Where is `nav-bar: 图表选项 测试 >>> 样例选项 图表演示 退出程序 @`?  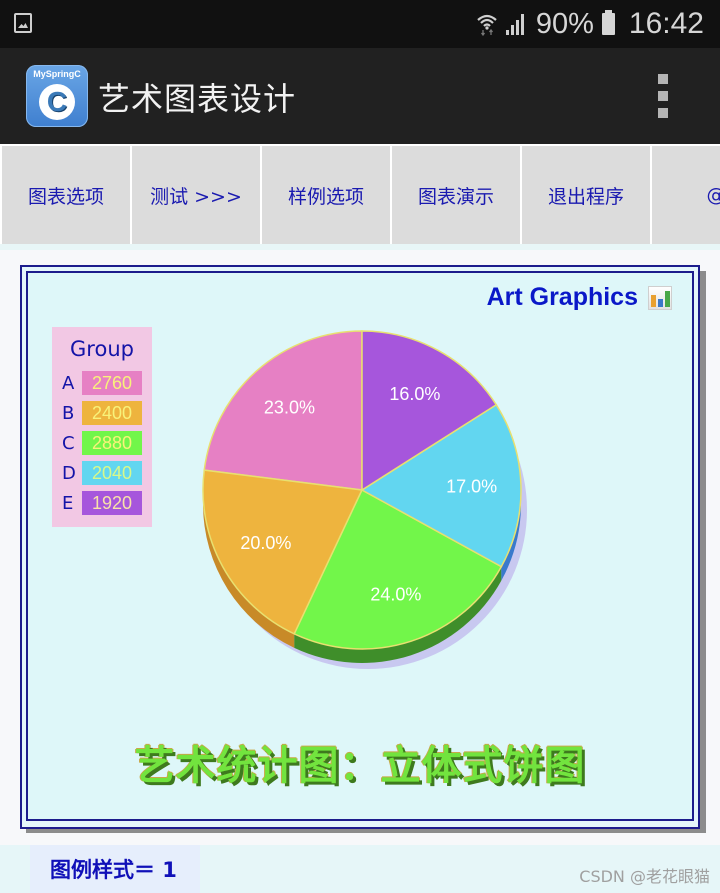
nav-bar: 图表选项 测试 >>> 样例选项 图表演示 退出程序 @ is located at coordinates (360, 195).